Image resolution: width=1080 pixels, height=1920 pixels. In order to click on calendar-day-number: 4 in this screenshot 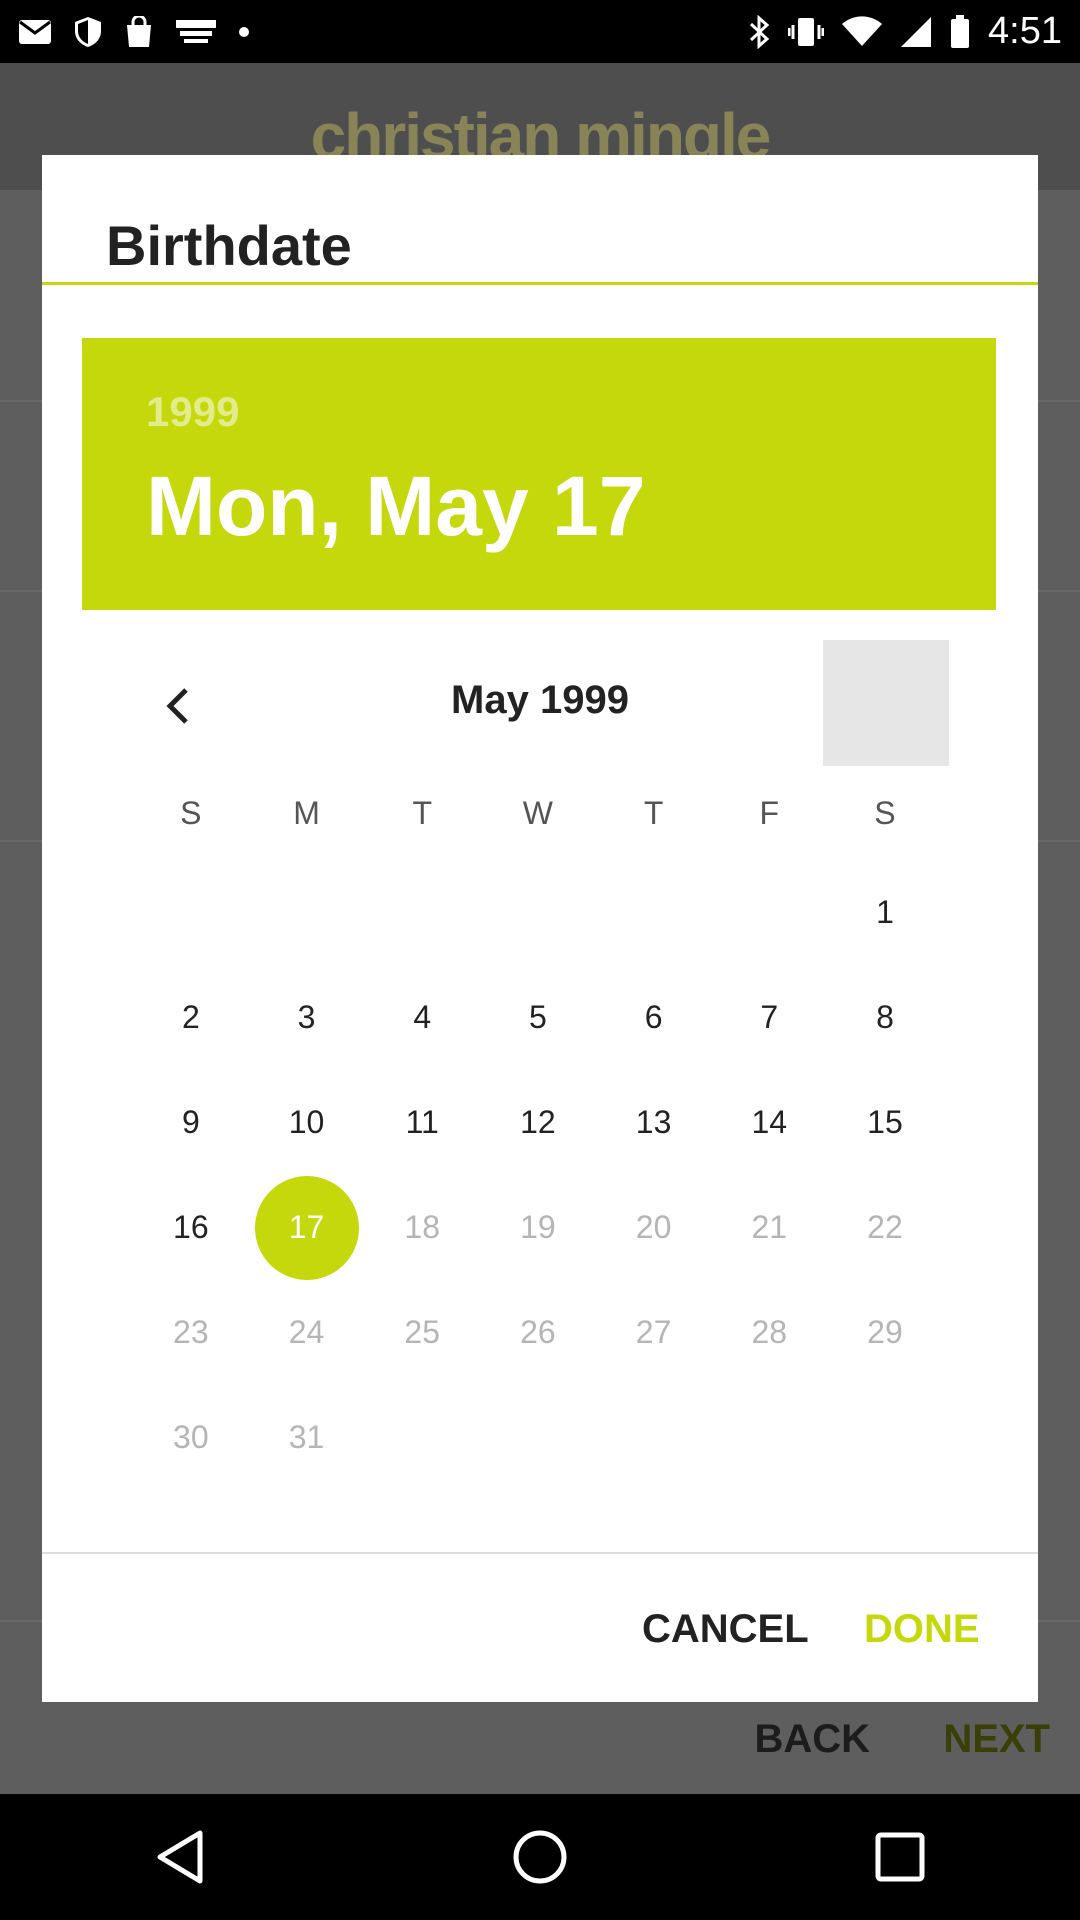, I will do `click(422, 1017)`.